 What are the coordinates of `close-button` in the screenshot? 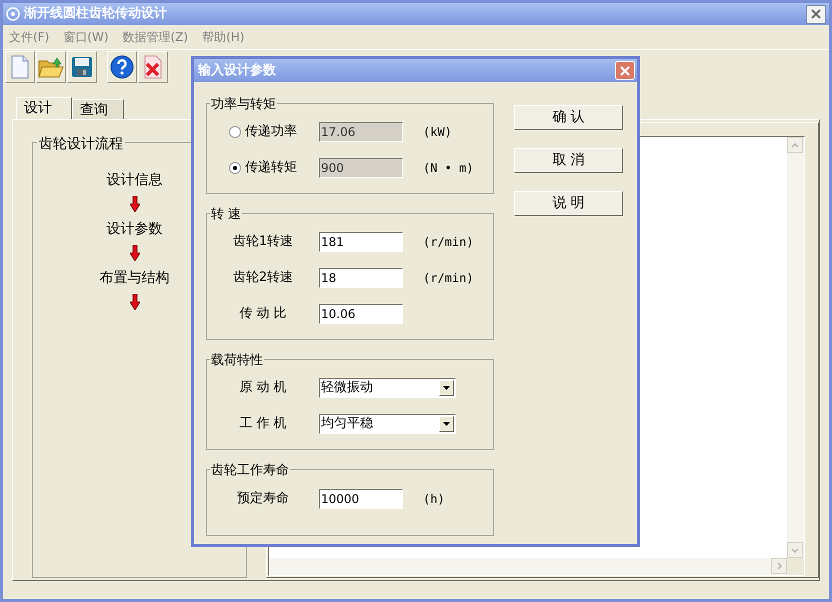 It's located at (816, 14).